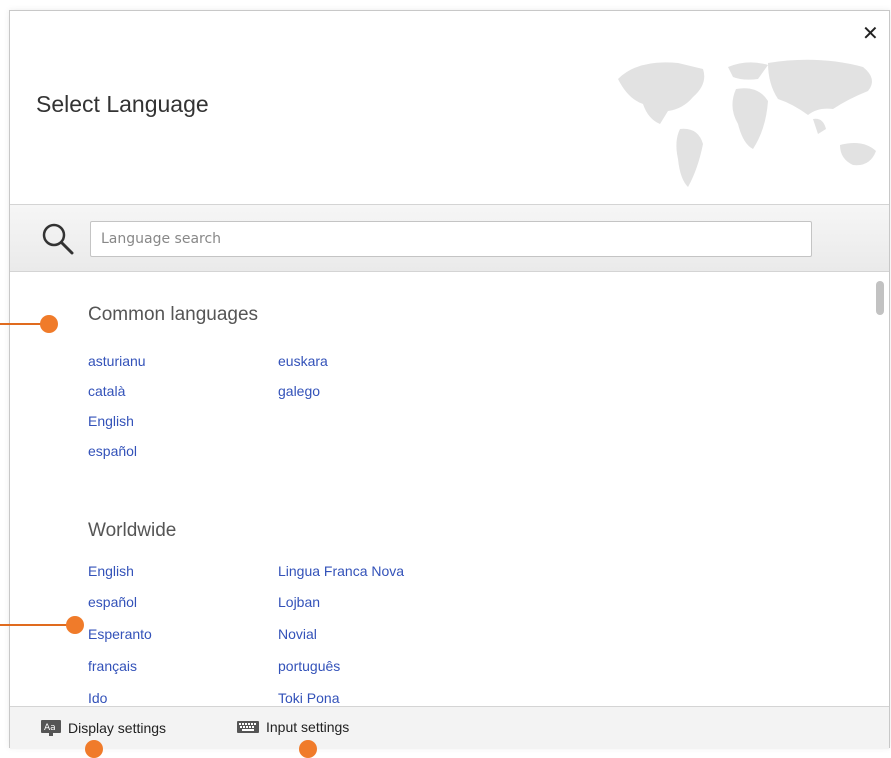 The height and width of the screenshot is (758, 891). I want to click on section-title-worldwide: Worldwide, so click(132, 530).